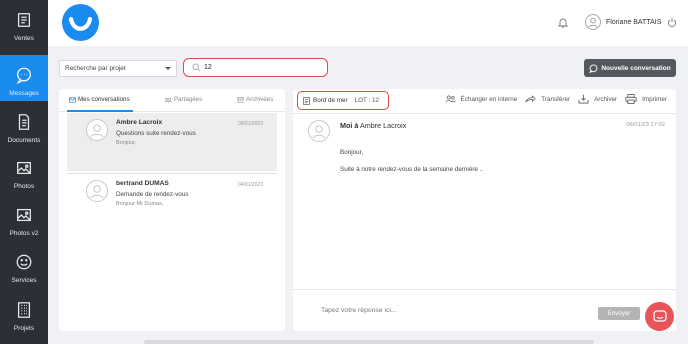  I want to click on send-button: Envoyer, so click(619, 313).